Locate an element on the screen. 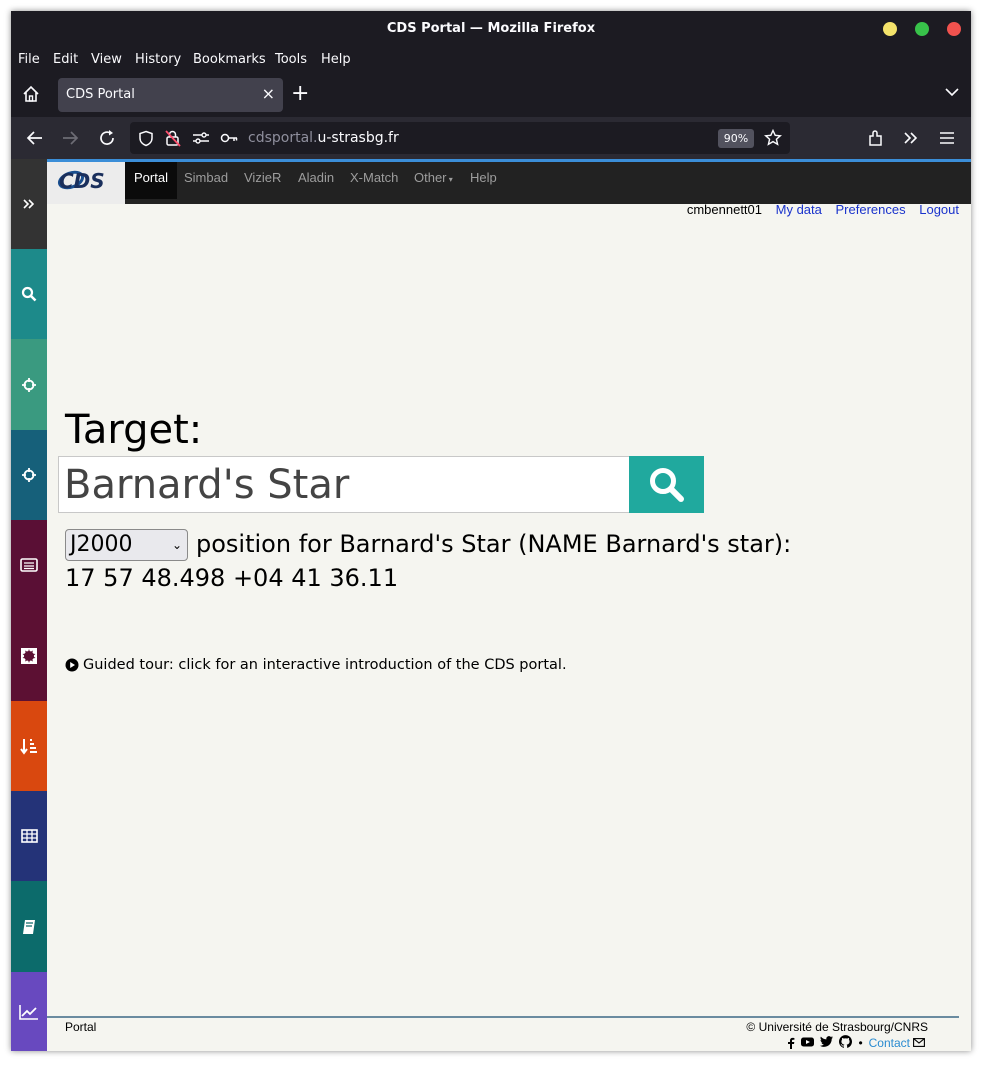 Image resolution: width=990 pixels, height=1070 pixels. menu-tools: Tools is located at coordinates (291, 59).